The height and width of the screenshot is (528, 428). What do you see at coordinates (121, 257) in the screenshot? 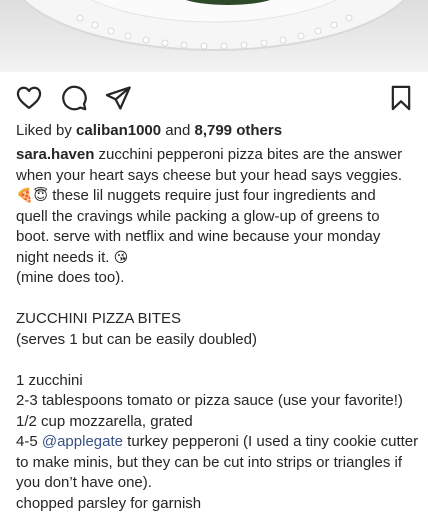
I see `kiss-emoji: 😘` at bounding box center [121, 257].